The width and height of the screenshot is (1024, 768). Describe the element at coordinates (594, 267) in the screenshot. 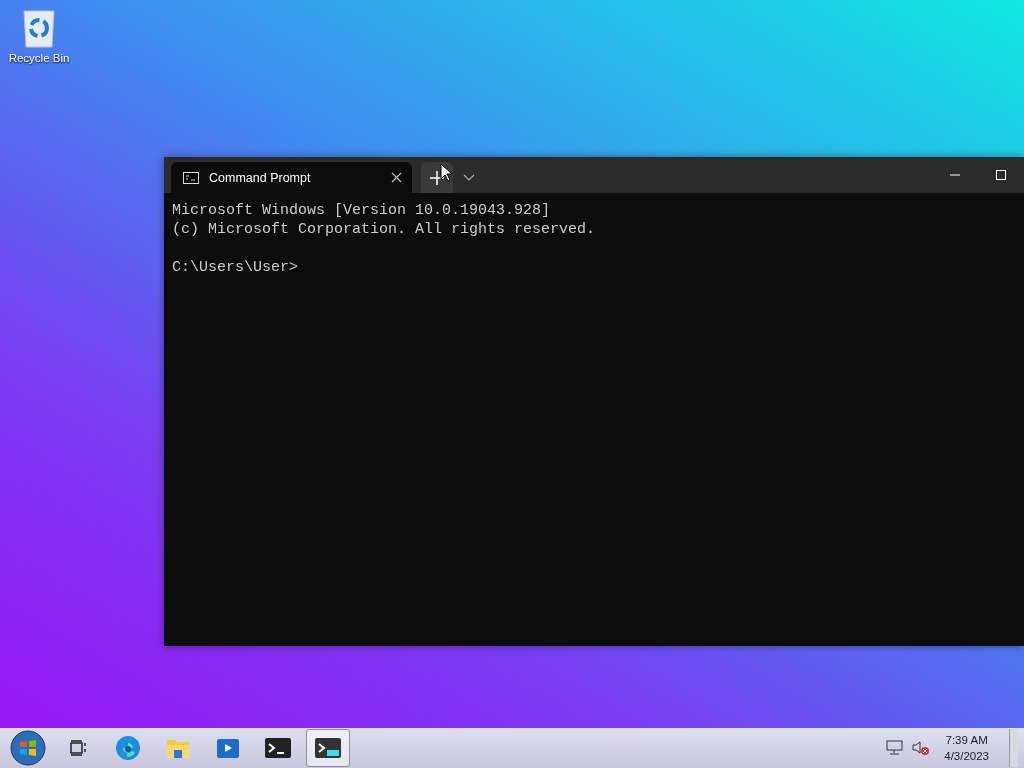

I see `command-prompt: C:\Users\User>` at that location.